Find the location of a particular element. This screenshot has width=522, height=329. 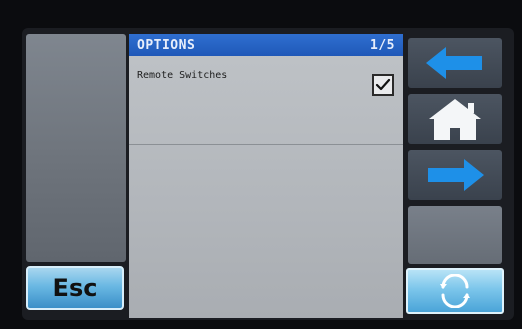

right-panel-blank is located at coordinates (455, 235).